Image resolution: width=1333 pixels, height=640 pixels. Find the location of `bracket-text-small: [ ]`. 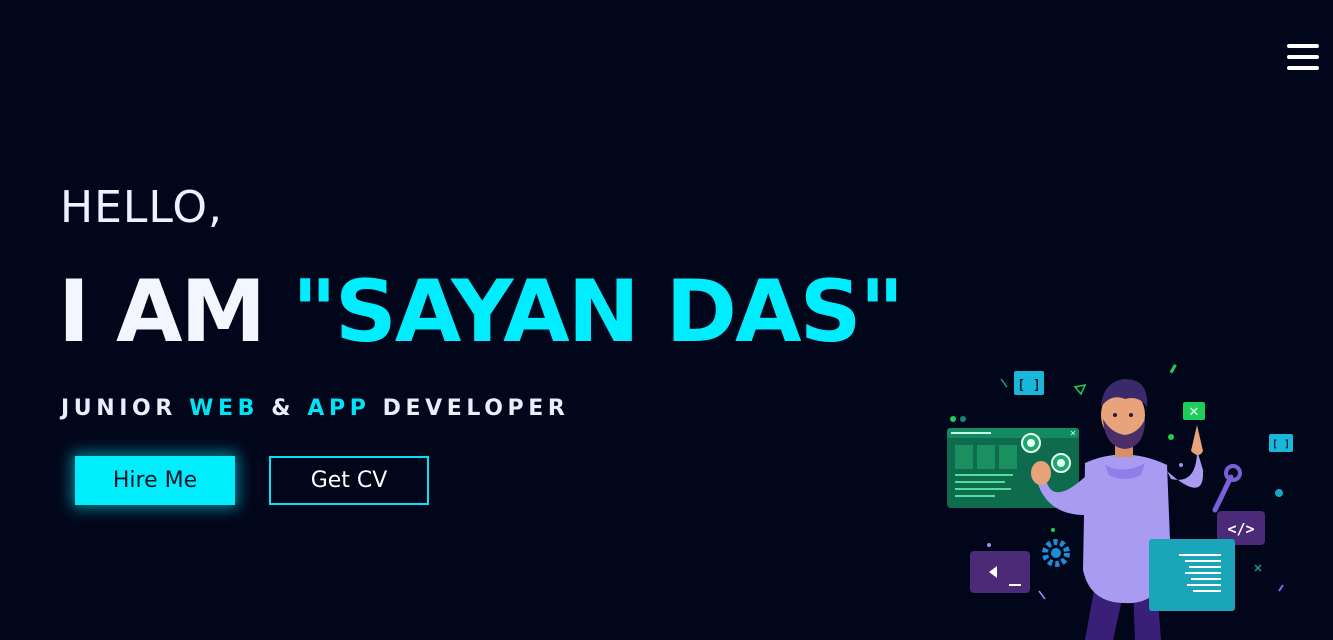

bracket-text-small: [ ] is located at coordinates (1281, 444).